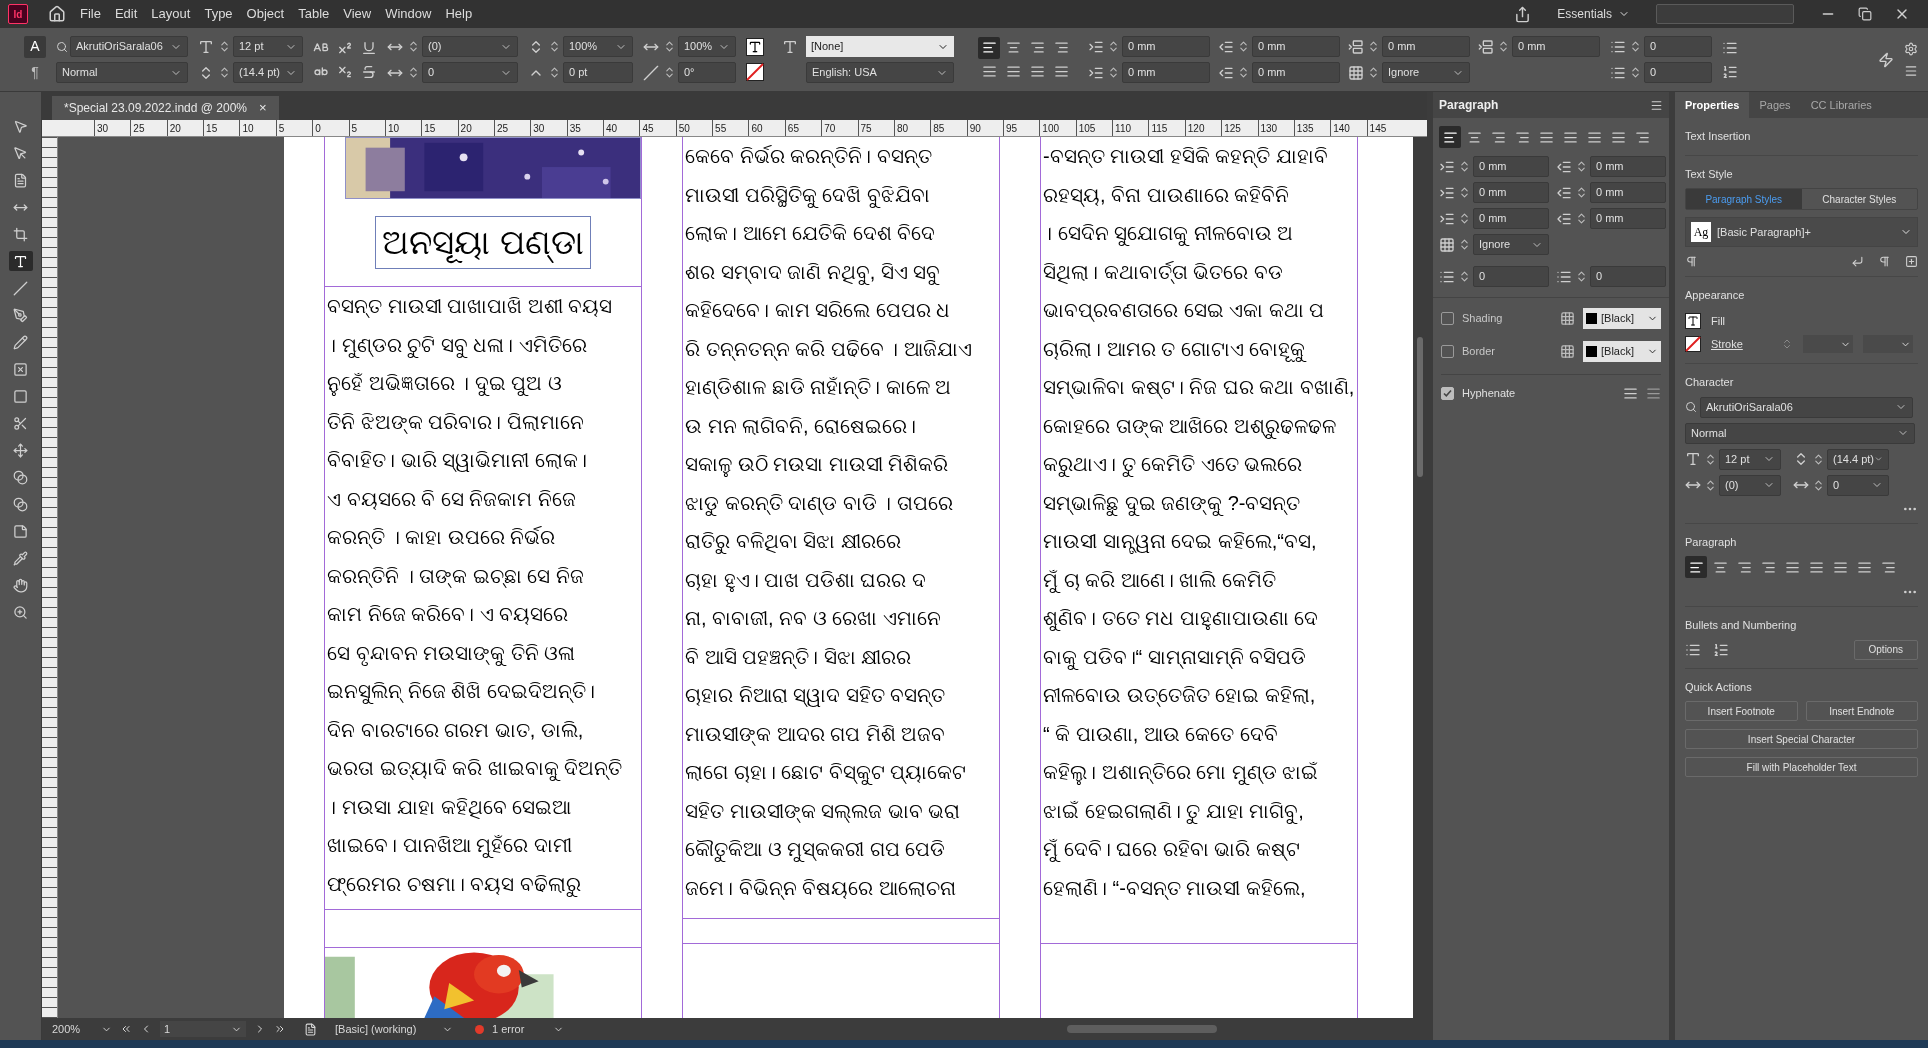 This screenshot has width=1928, height=1048. What do you see at coordinates (1741, 344) in the screenshot?
I see `stroke-link: Stroke` at bounding box center [1741, 344].